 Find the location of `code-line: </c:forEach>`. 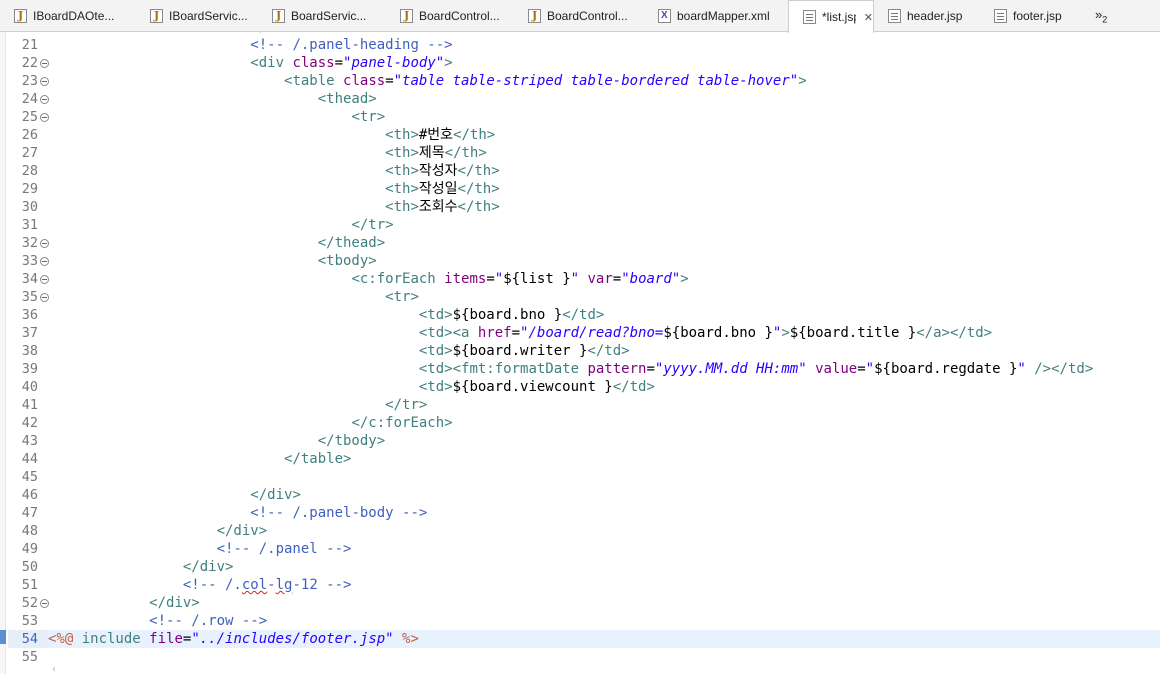

code-line: </c:forEach> is located at coordinates (250, 423).